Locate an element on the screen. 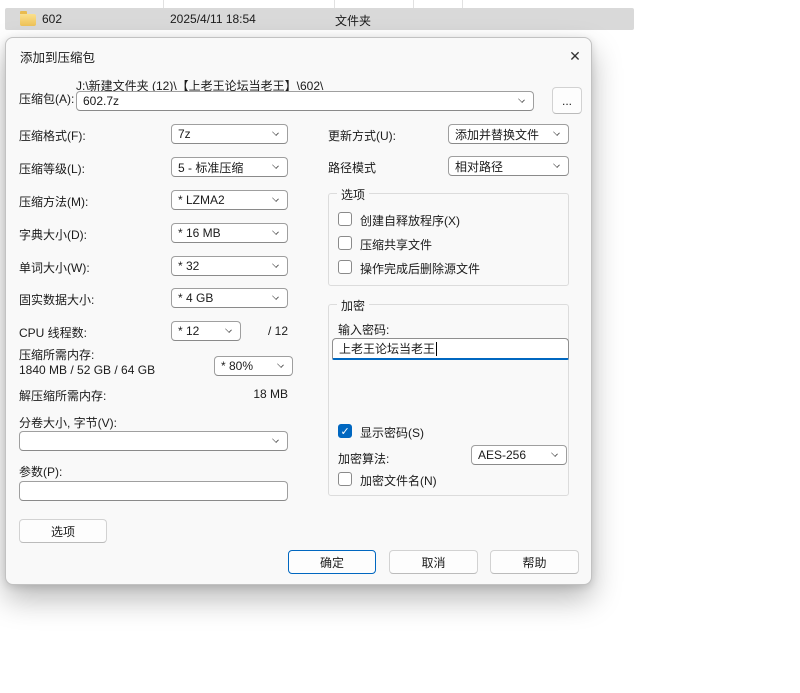 This screenshot has width=800, height=693. close-icon: ✕ is located at coordinates (575, 56).